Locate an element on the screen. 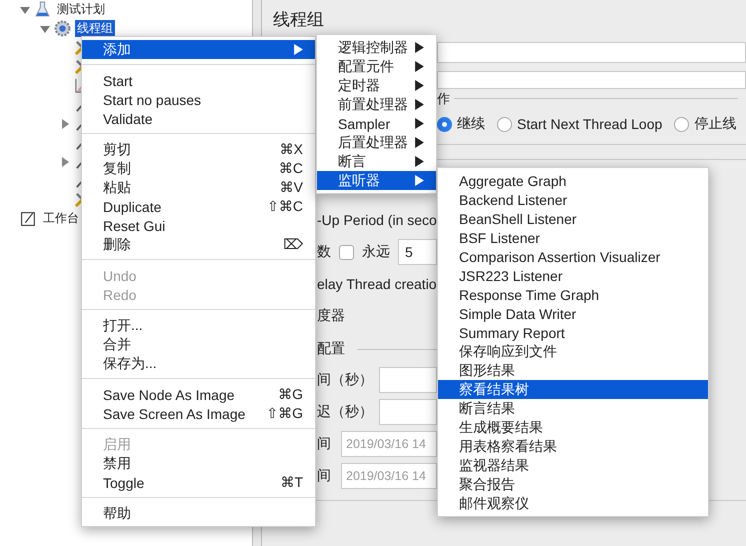  group-label: 配置 is located at coordinates (331, 349).